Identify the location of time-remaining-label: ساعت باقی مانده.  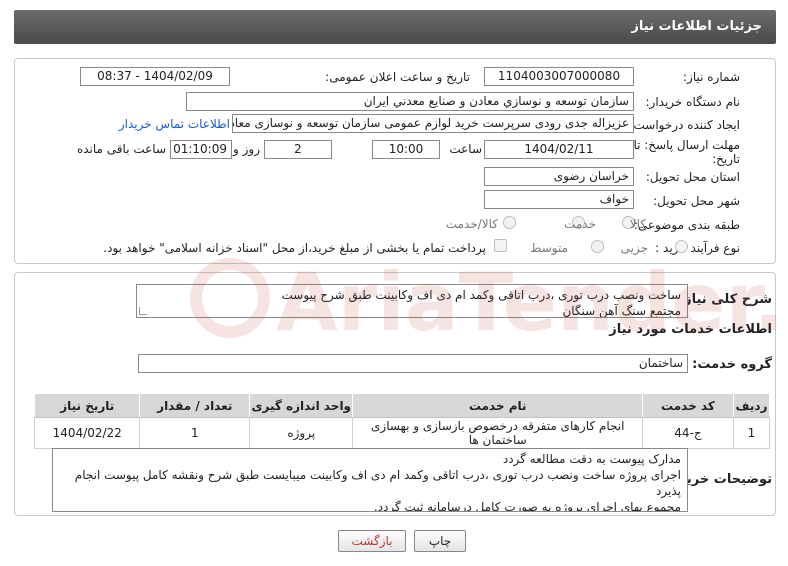
(121, 149).